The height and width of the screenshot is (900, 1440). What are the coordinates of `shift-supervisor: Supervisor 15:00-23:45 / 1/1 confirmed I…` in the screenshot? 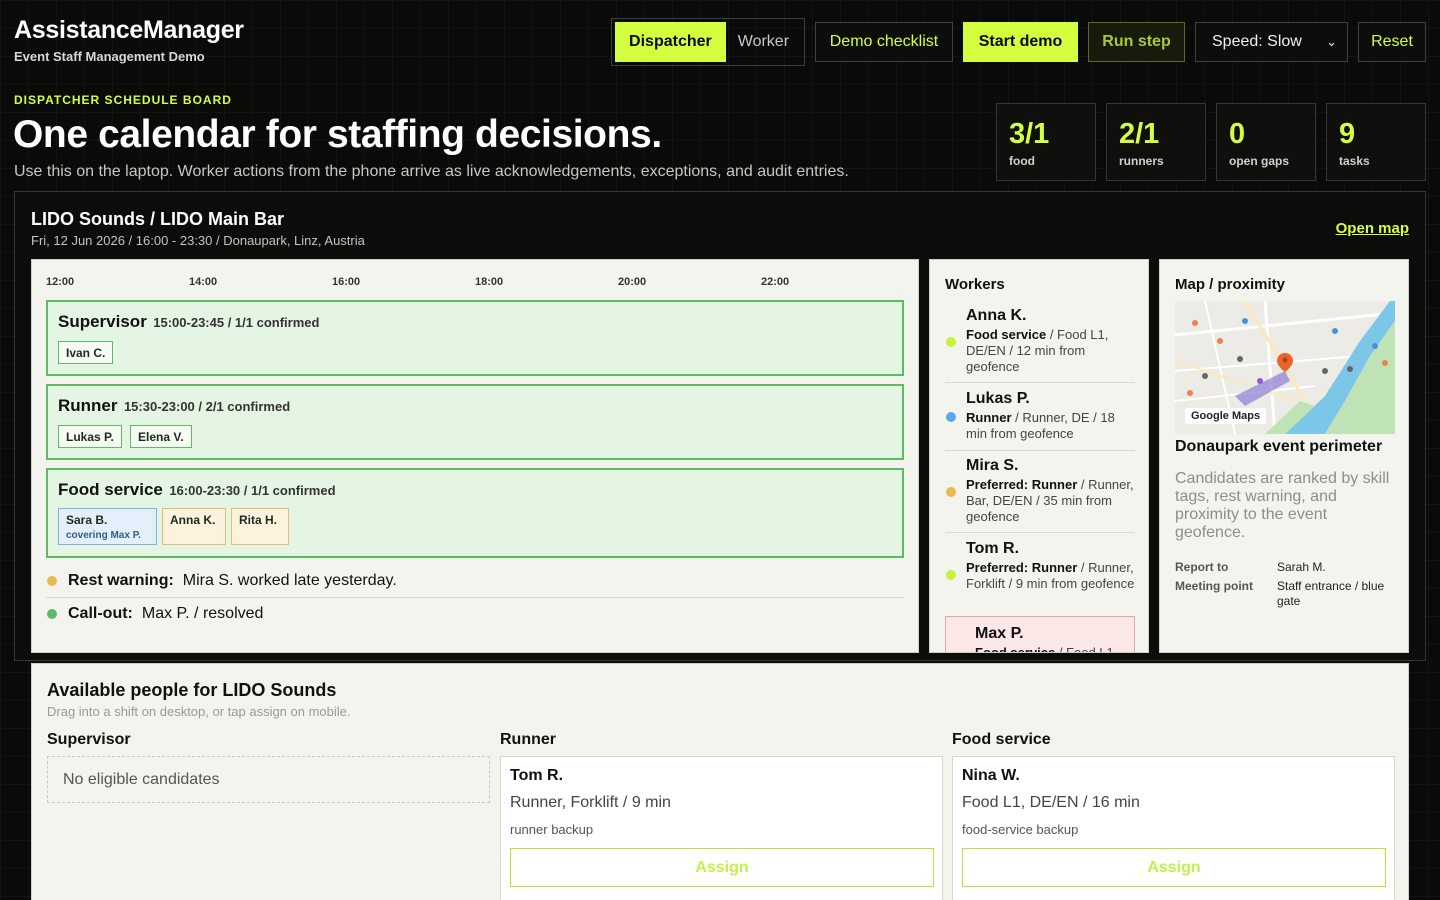 It's located at (475, 338).